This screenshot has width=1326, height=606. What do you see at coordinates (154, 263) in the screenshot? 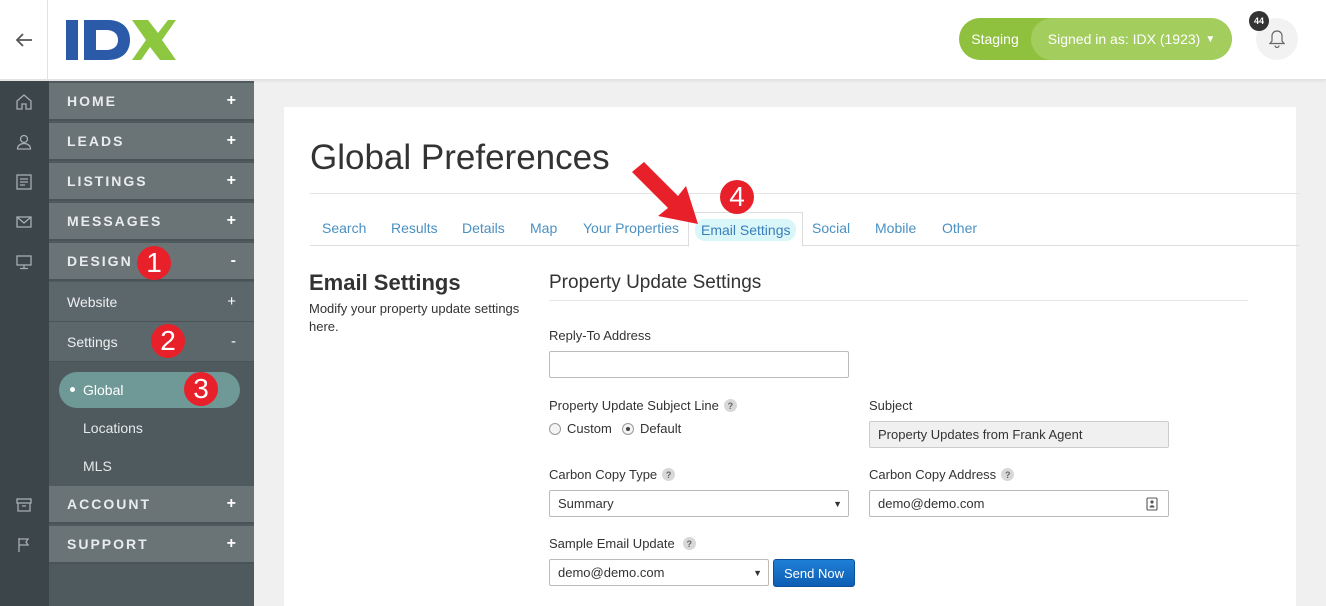
I see `step-marker-1: 1` at bounding box center [154, 263].